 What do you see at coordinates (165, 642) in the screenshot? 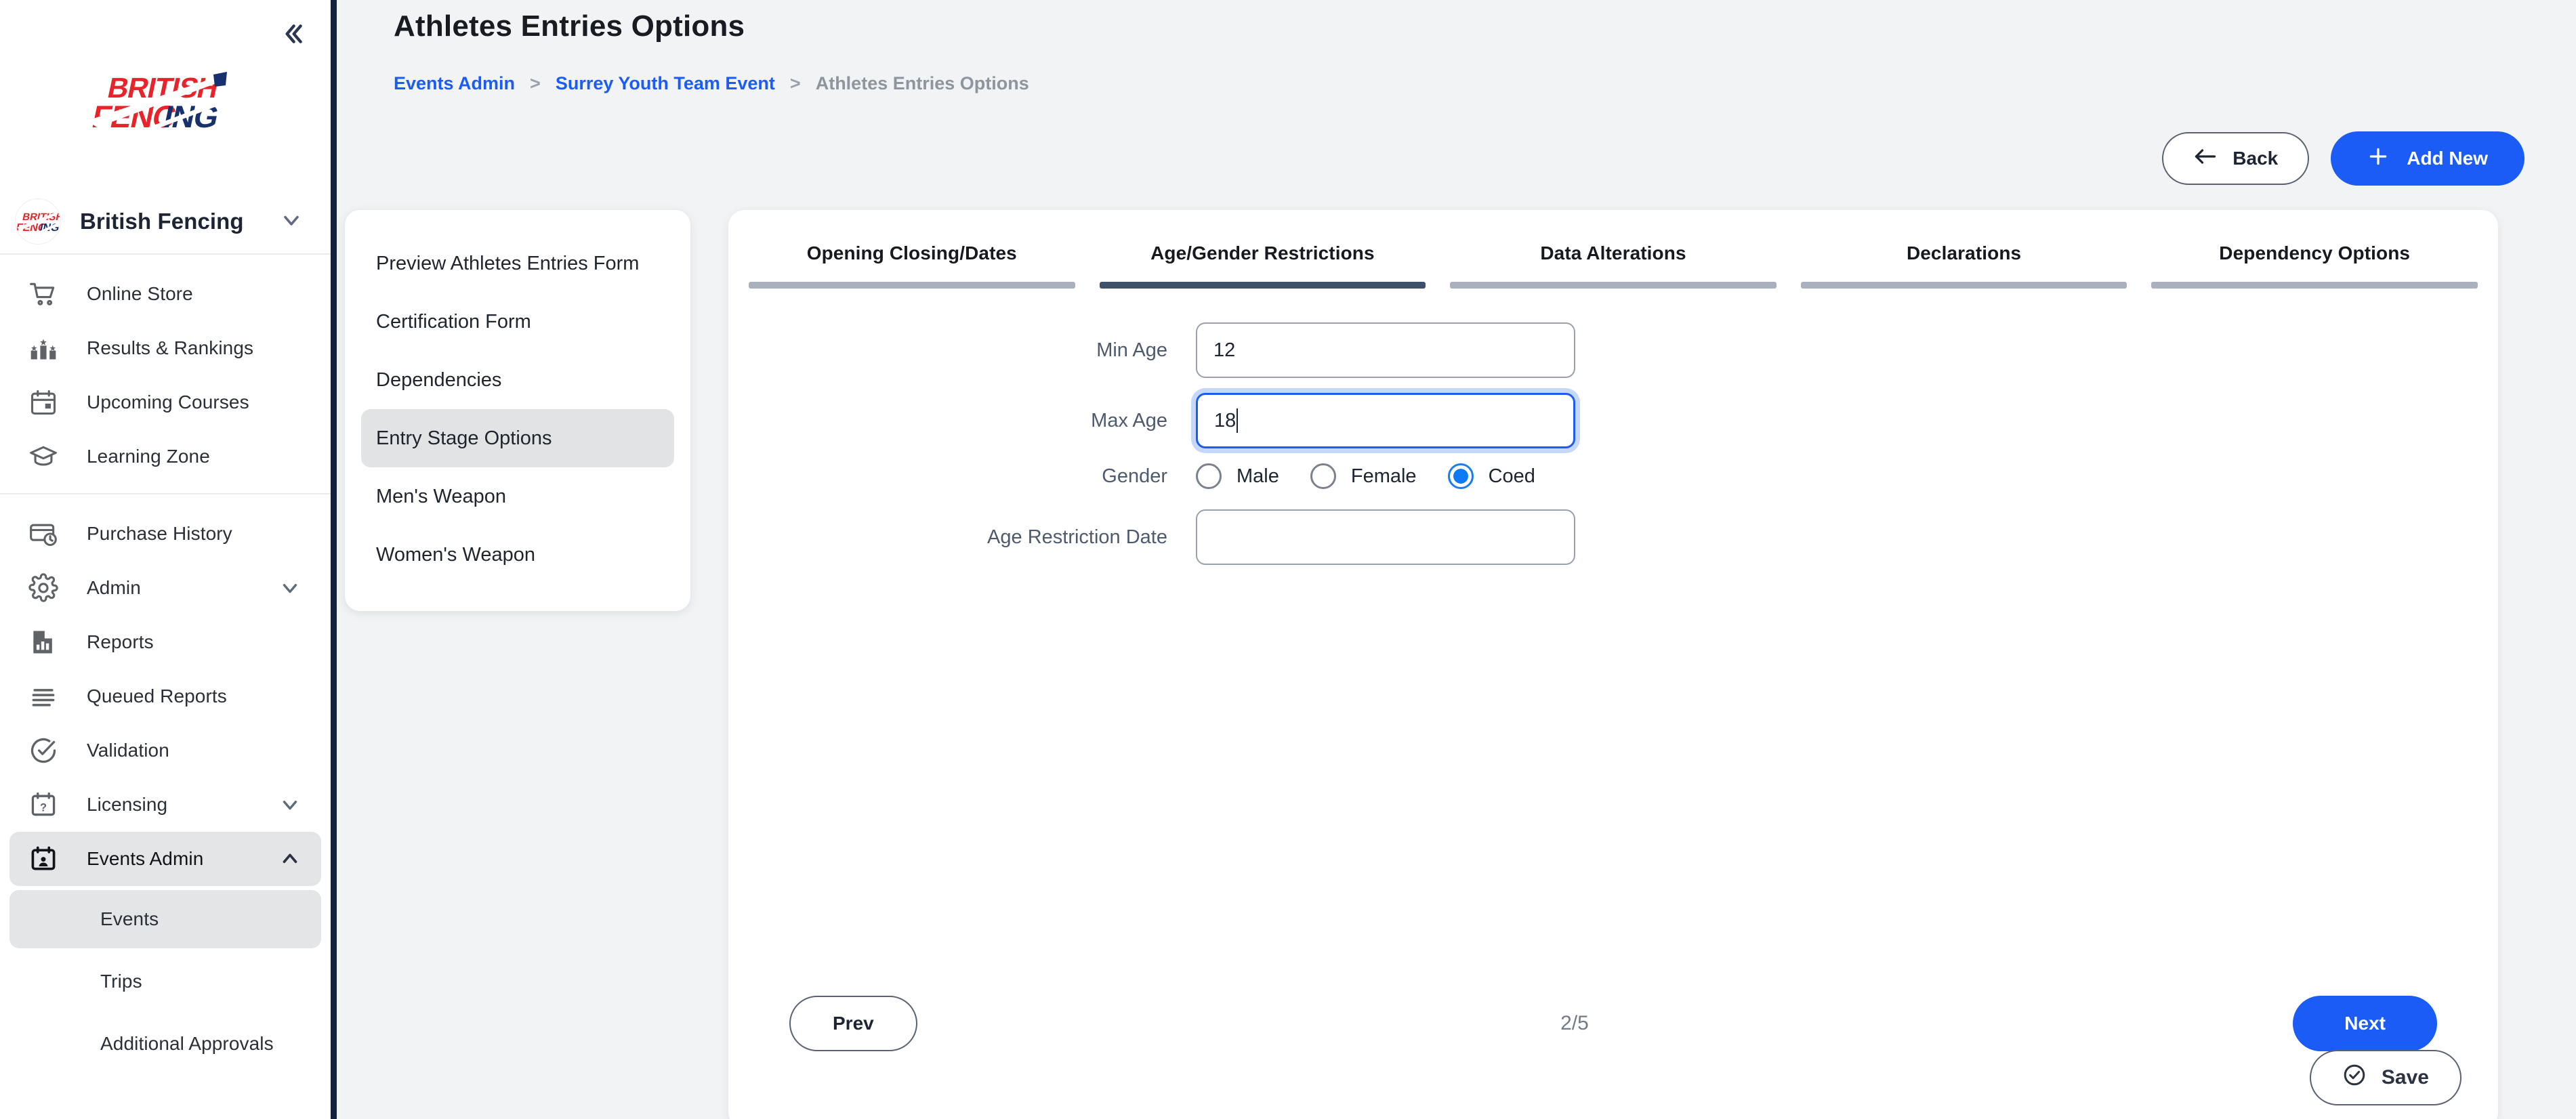
I see `sidebar-item-reports: Reports` at bounding box center [165, 642].